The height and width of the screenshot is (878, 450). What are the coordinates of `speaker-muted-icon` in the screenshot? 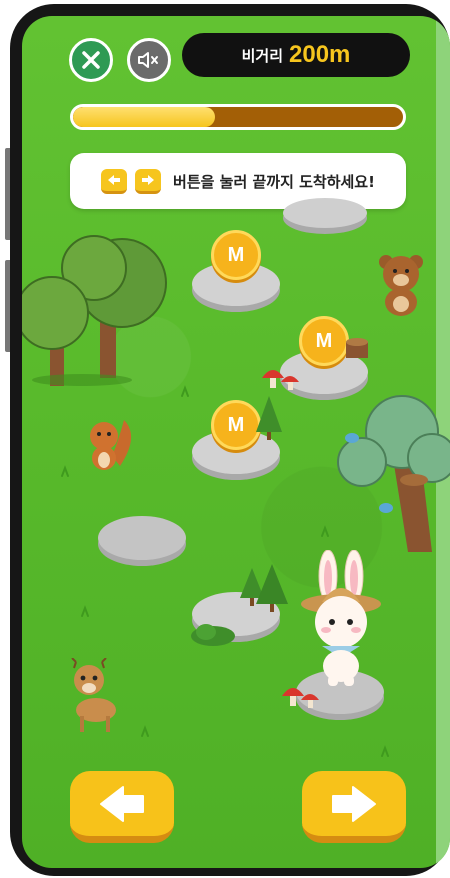 It's located at (148, 60).